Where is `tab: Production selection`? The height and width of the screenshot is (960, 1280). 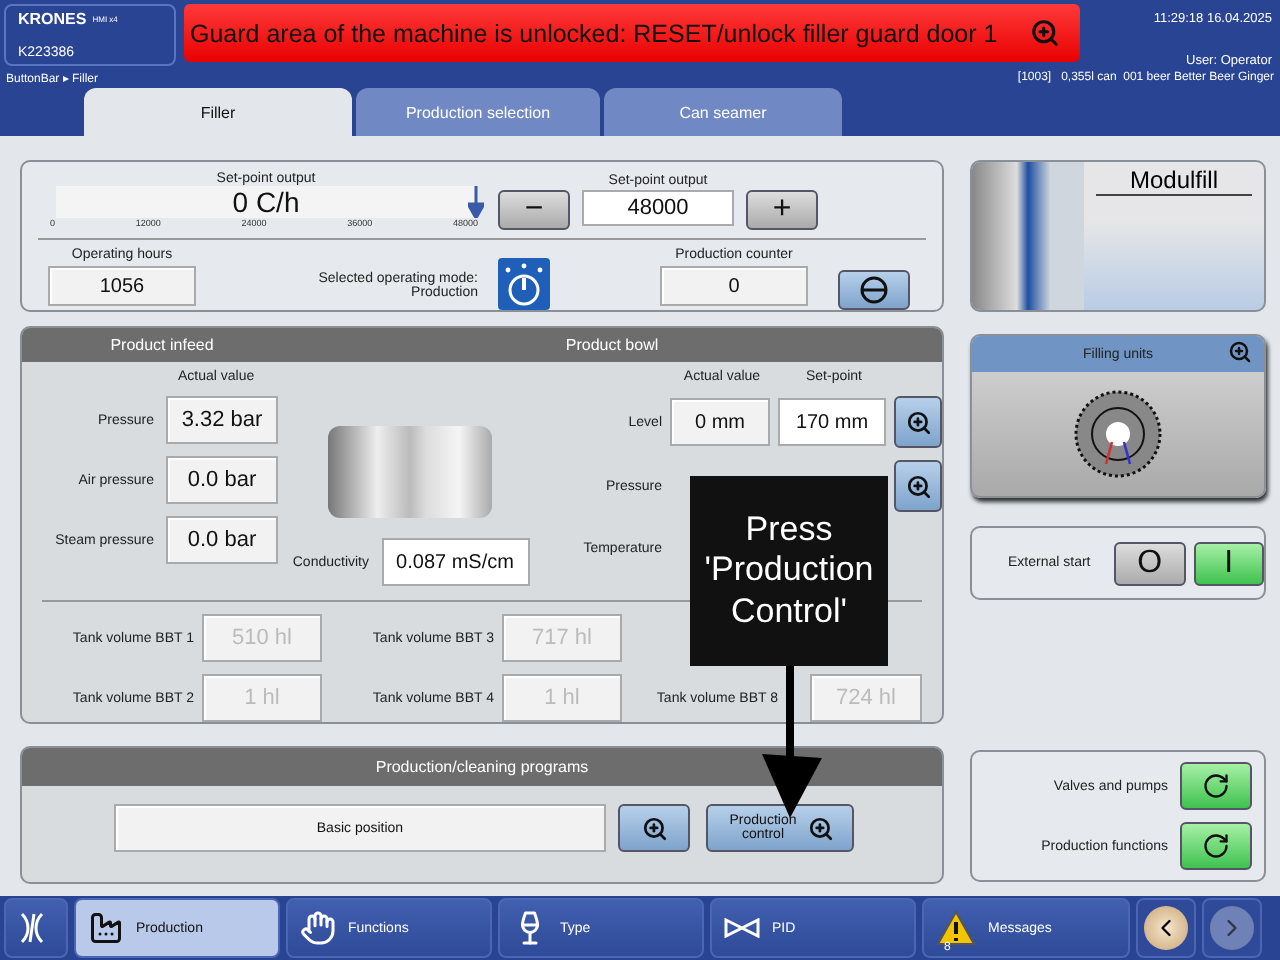 tab: Production selection is located at coordinates (478, 112).